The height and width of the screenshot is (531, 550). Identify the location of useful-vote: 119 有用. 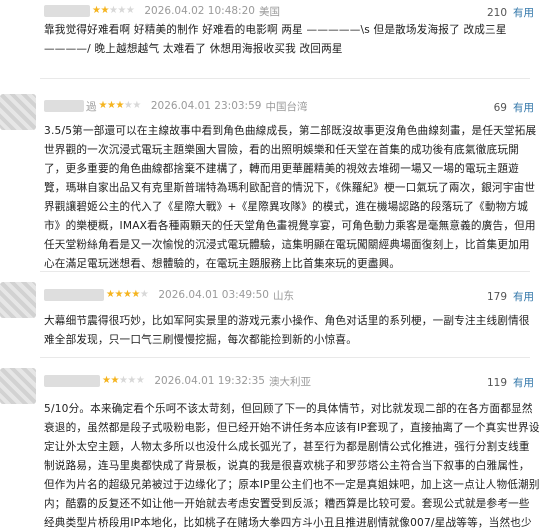
(510, 382).